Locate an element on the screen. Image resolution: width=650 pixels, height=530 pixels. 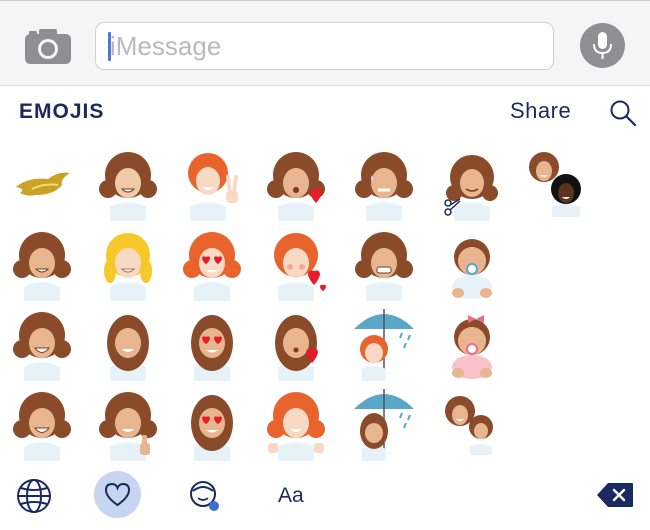
search-icon is located at coordinates (623, 113).